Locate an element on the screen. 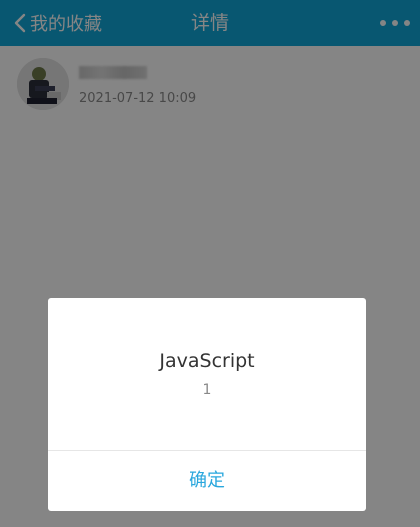  dialog-message: 1 is located at coordinates (207, 390).